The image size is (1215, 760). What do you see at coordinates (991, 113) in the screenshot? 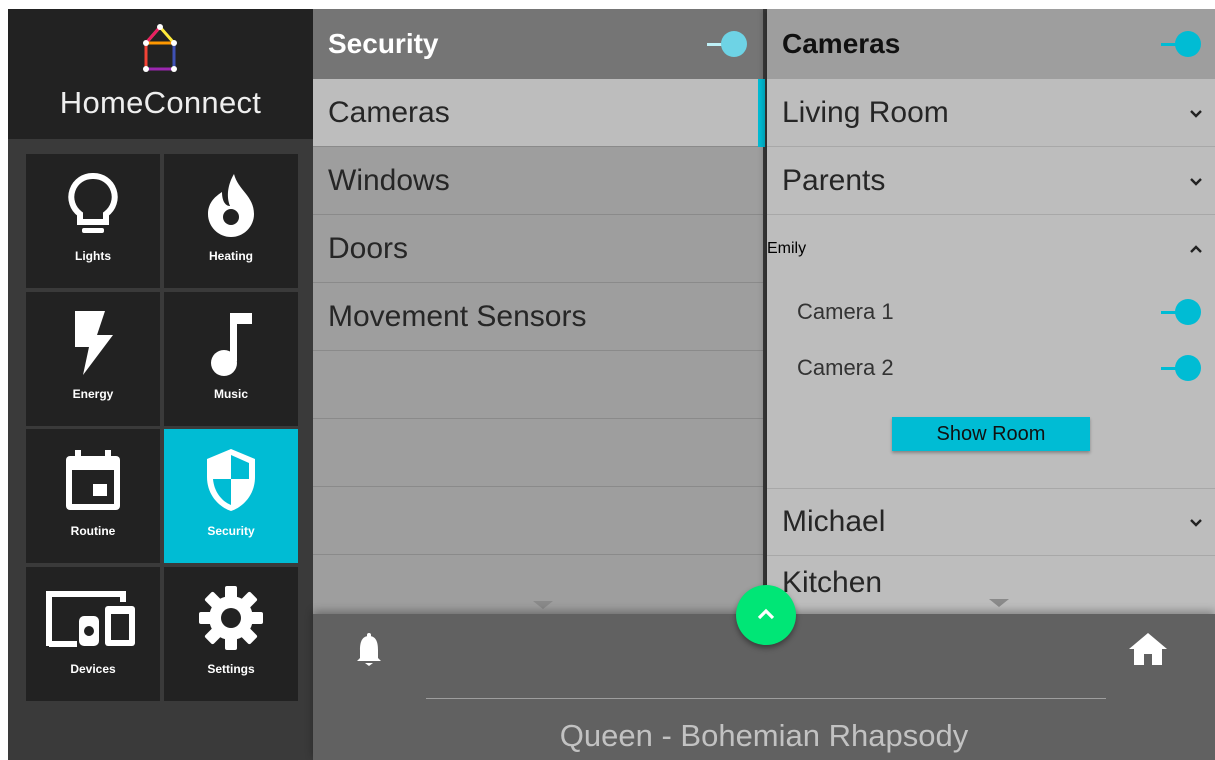
I see `room-row-living-room: Living Room` at bounding box center [991, 113].